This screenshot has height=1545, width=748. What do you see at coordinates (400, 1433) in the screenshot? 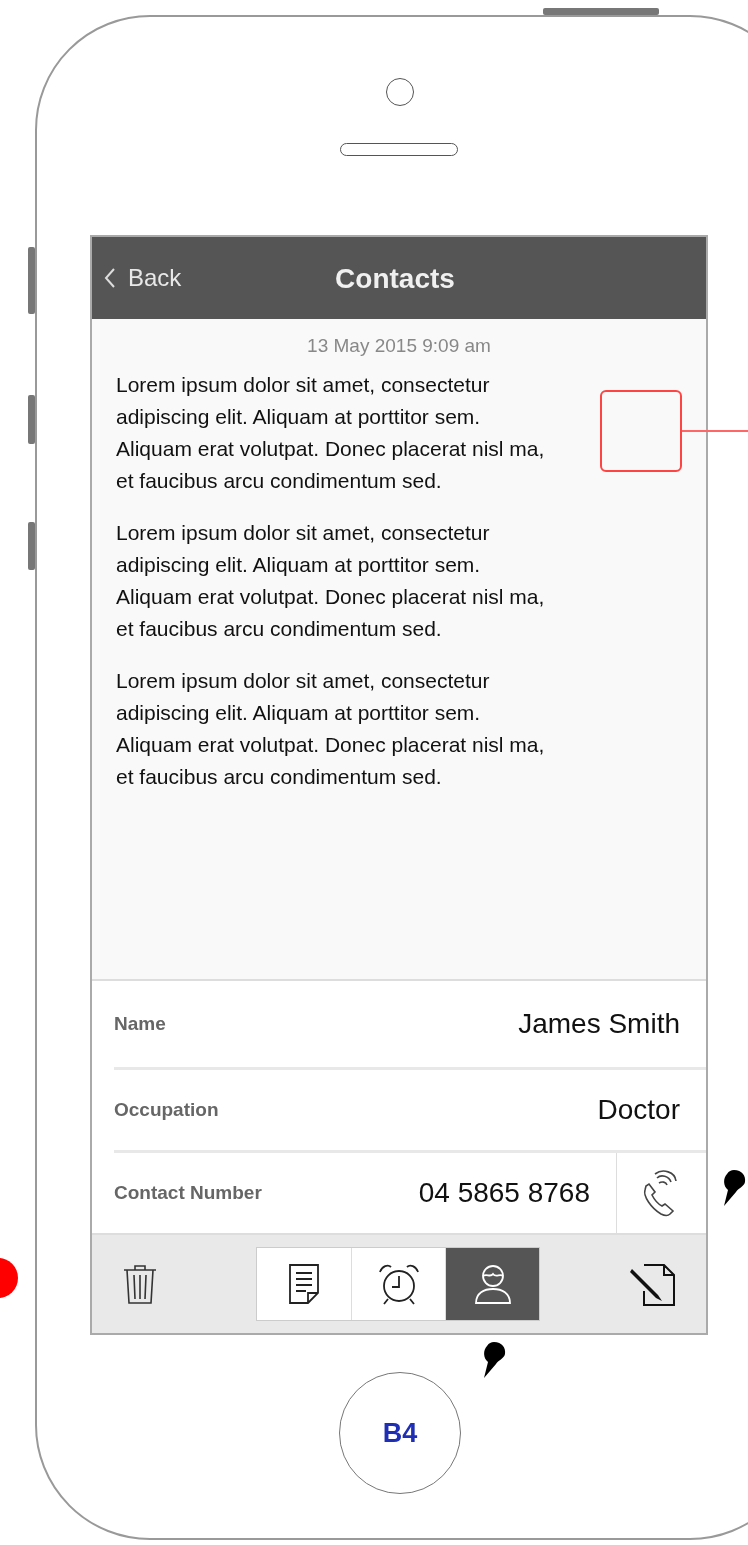
I see `home-button: B4` at bounding box center [400, 1433].